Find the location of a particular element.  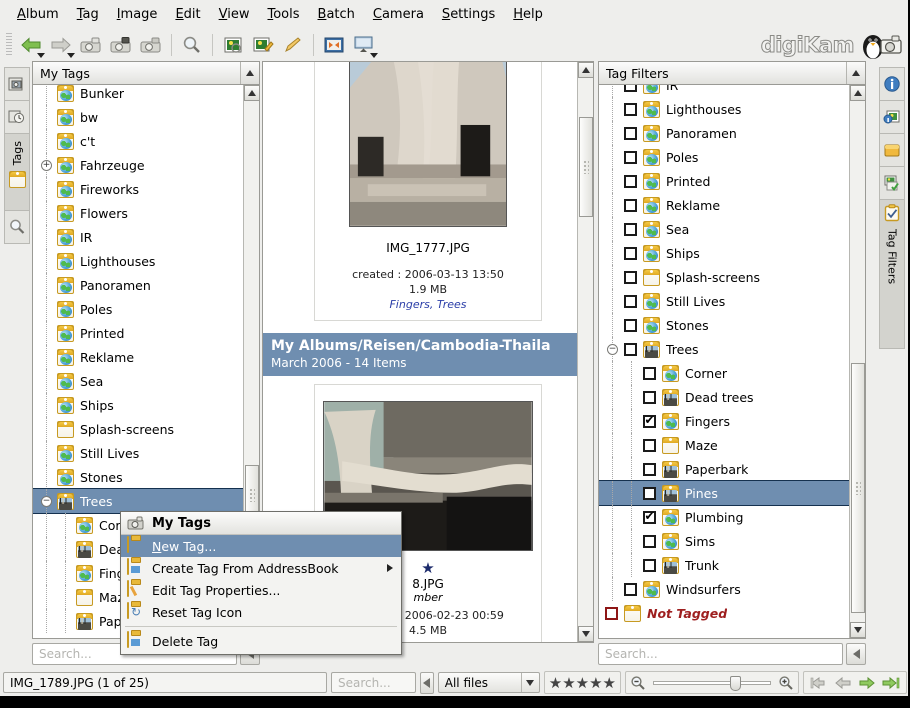

statusbar-search-clear-button is located at coordinates (427, 682).